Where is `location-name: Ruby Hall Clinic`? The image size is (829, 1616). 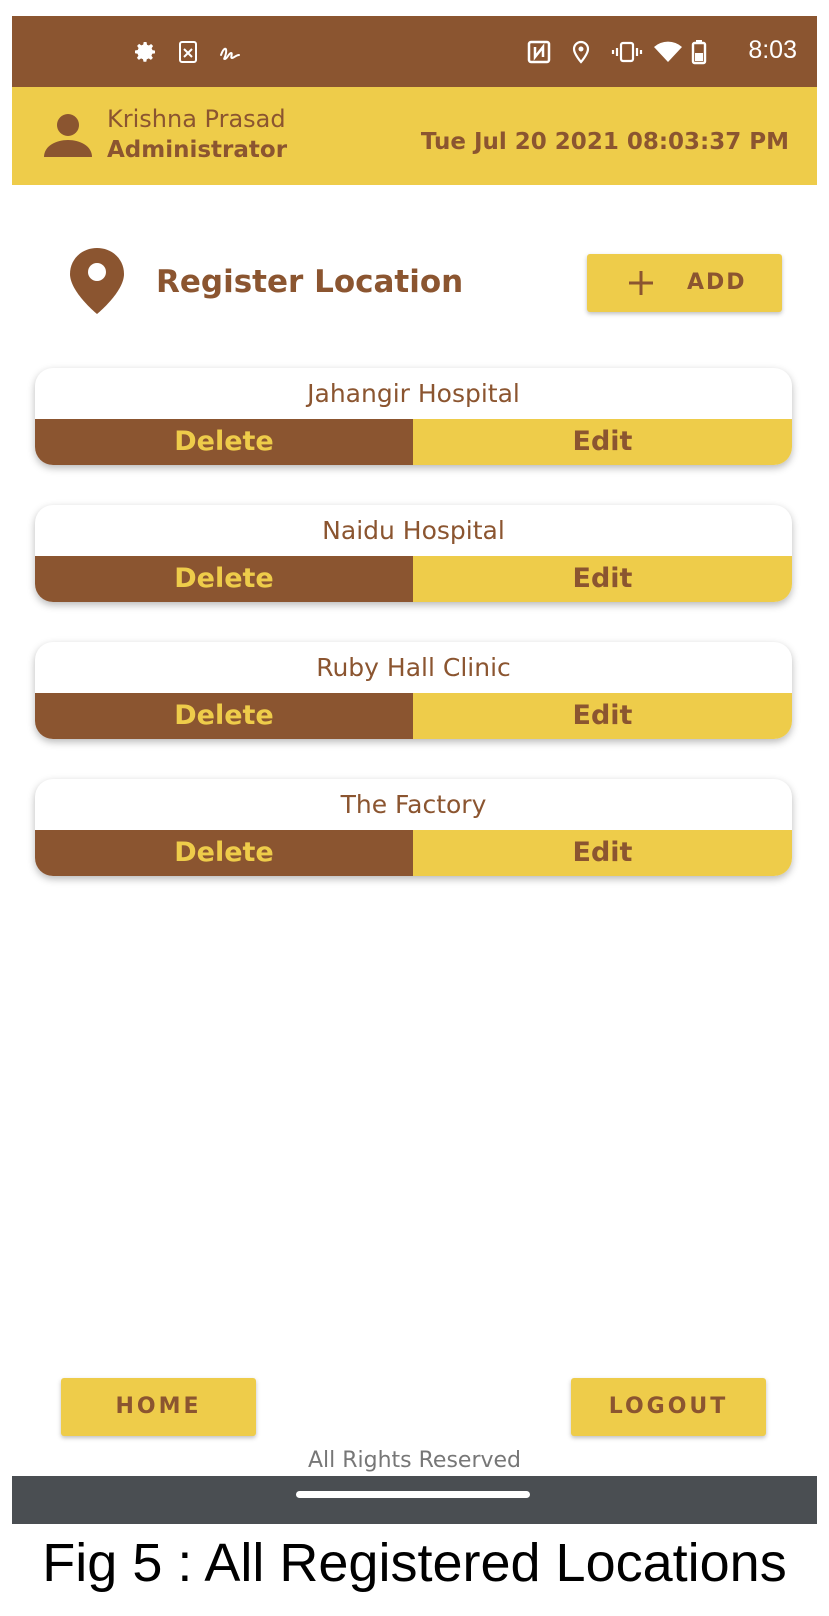 location-name: Ruby Hall Clinic is located at coordinates (413, 667).